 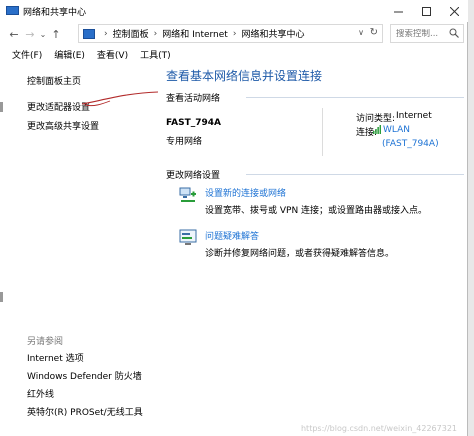 I want to click on troubleshoot-problems-link: 问题疑难解答, so click(x=232, y=235).